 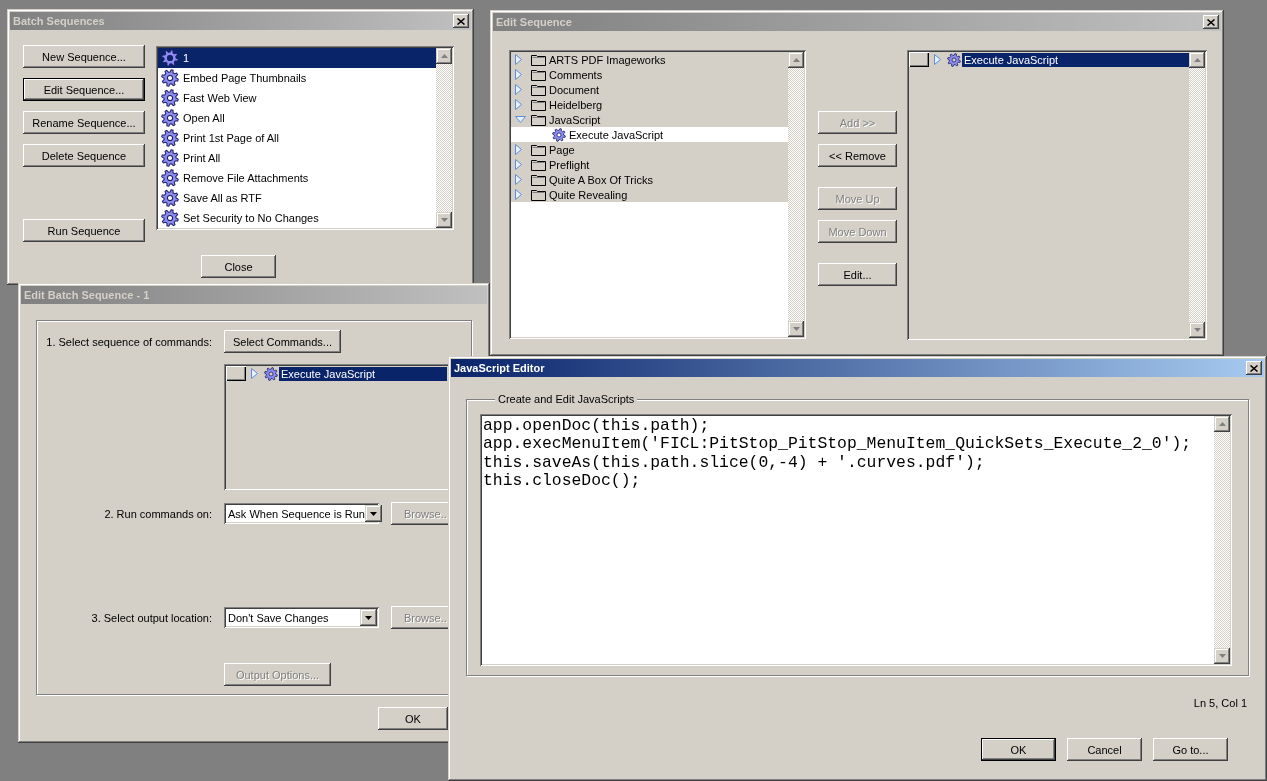 I want to click on run-on-dropdown: Ask When Sequence is Run, so click(x=301, y=513).